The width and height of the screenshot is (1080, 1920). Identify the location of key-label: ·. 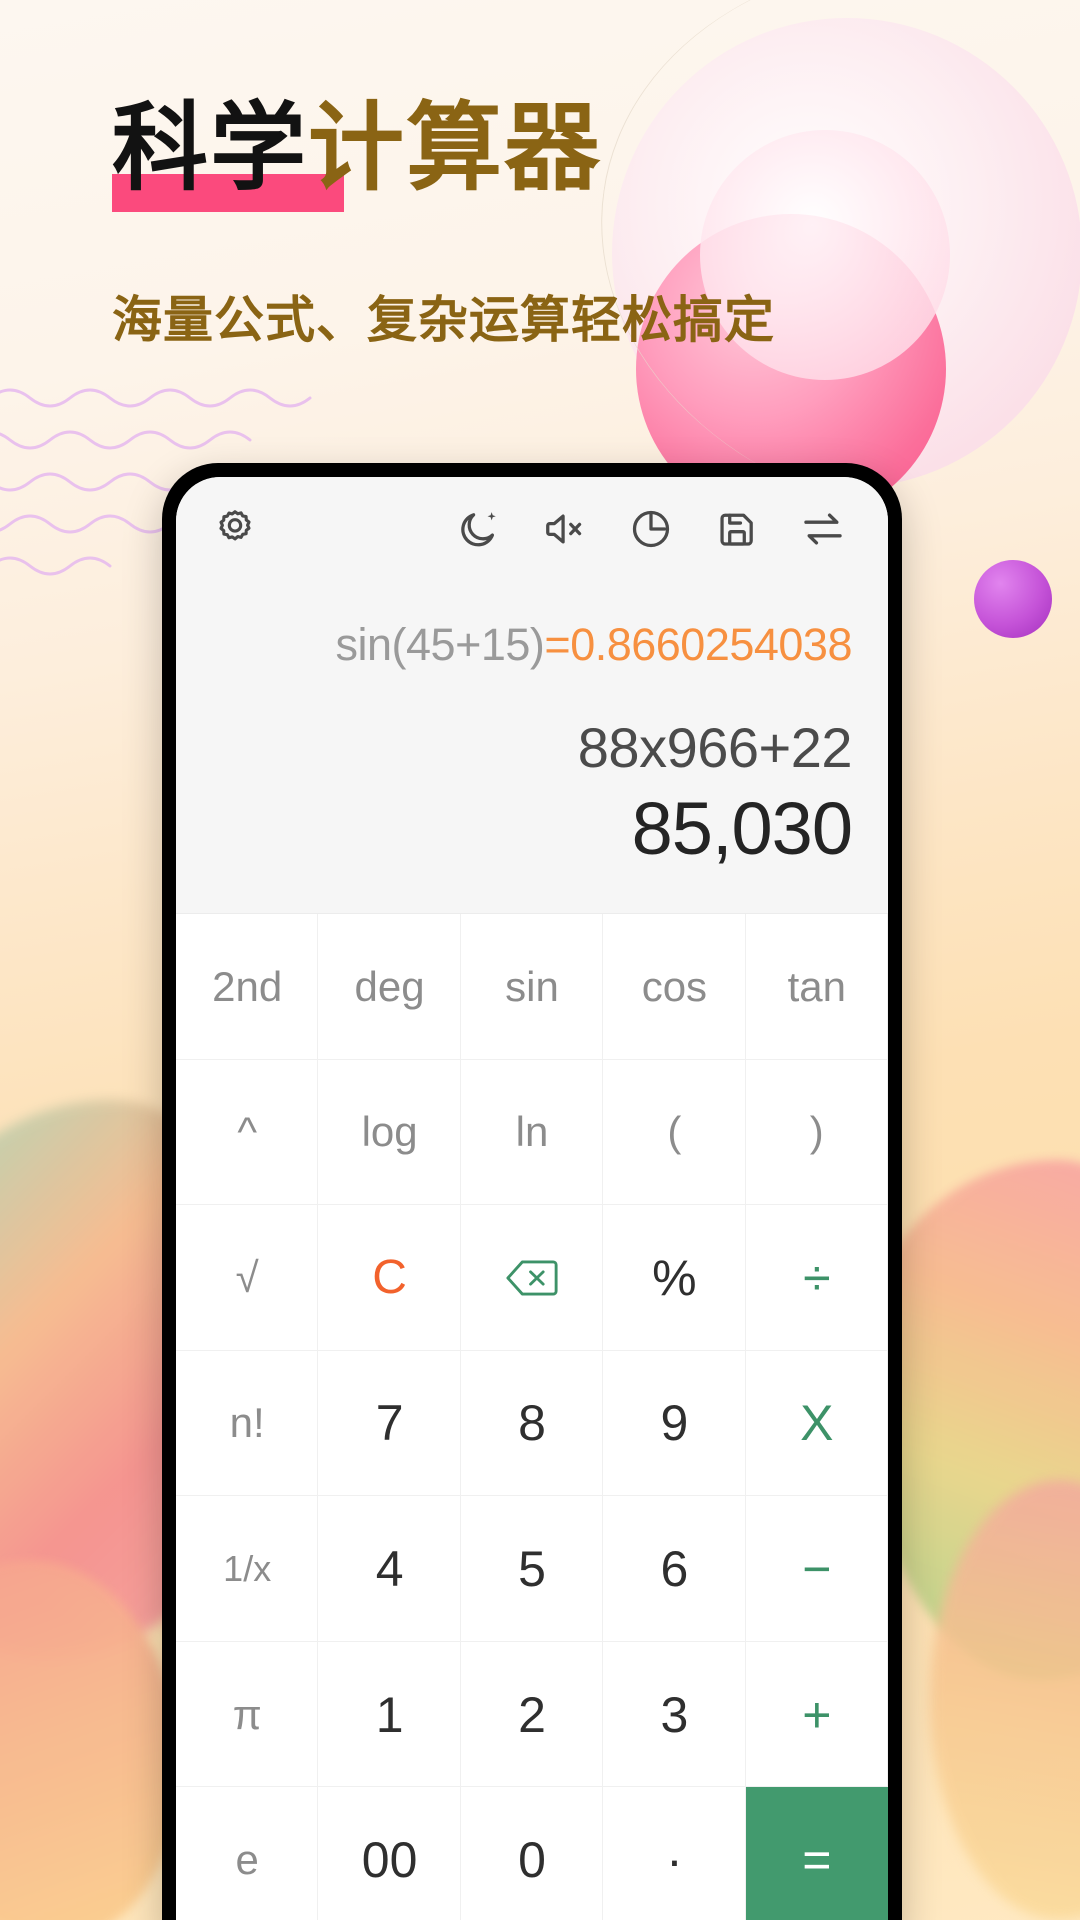
(674, 1860).